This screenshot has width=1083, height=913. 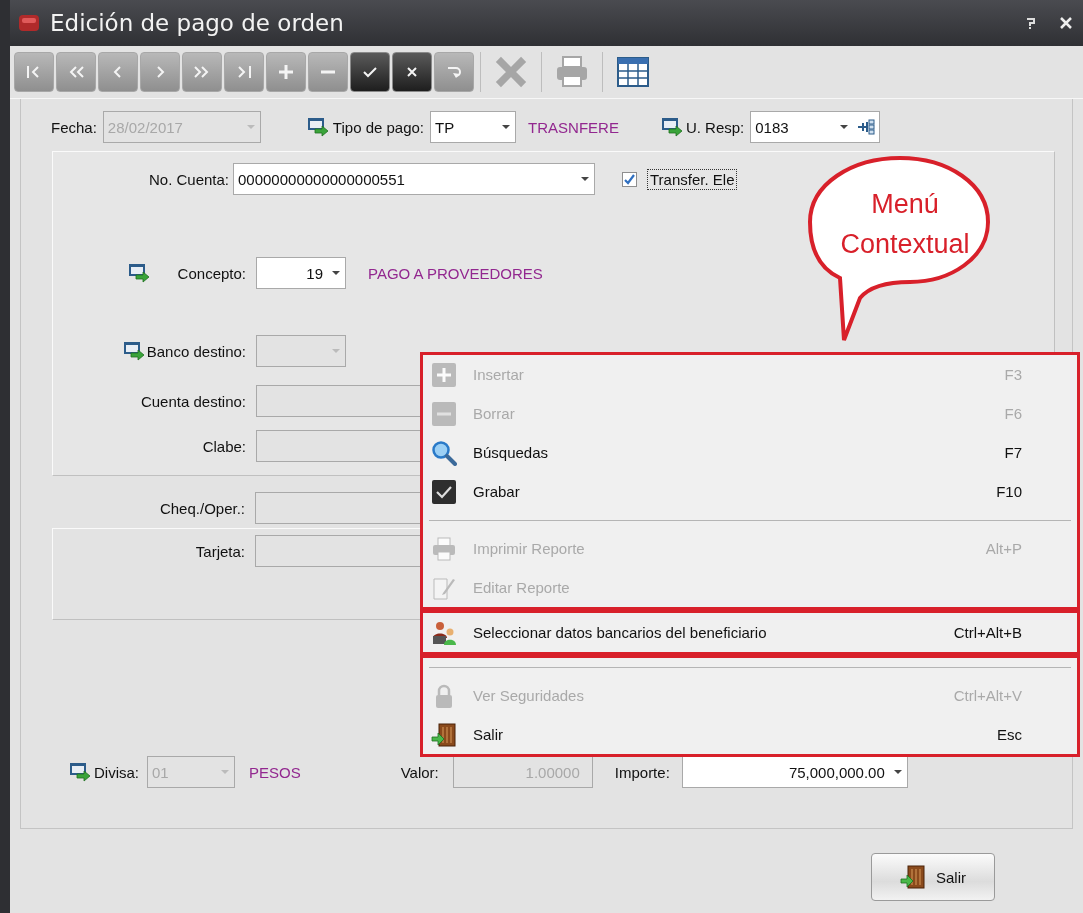 I want to click on field-label: U. Resp:, so click(x=715, y=127).